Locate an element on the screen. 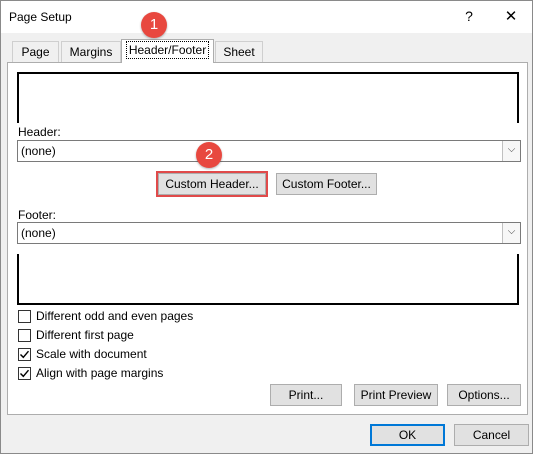  tab-margins-label: Margins is located at coordinates (91, 52).